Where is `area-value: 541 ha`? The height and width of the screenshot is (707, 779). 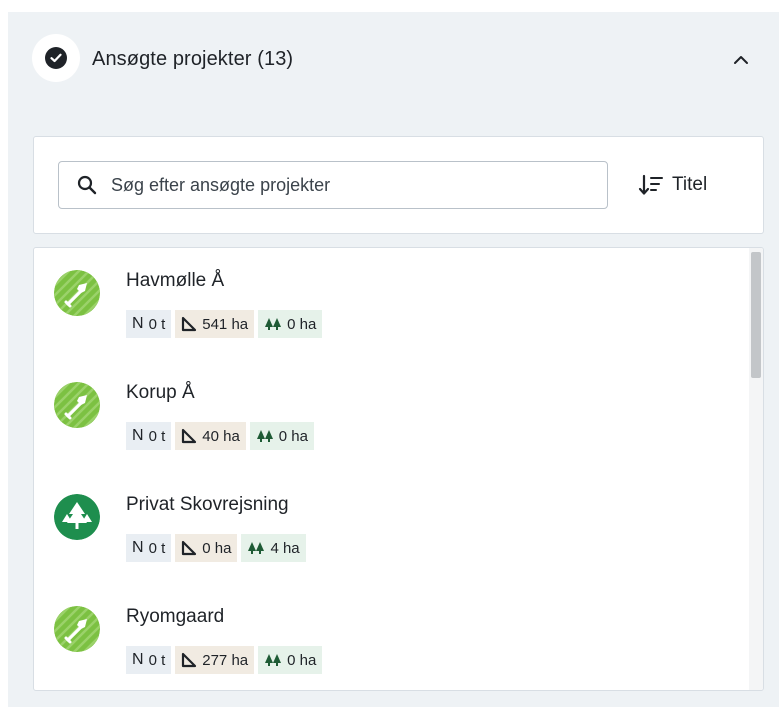
area-value: 541 ha is located at coordinates (225, 324).